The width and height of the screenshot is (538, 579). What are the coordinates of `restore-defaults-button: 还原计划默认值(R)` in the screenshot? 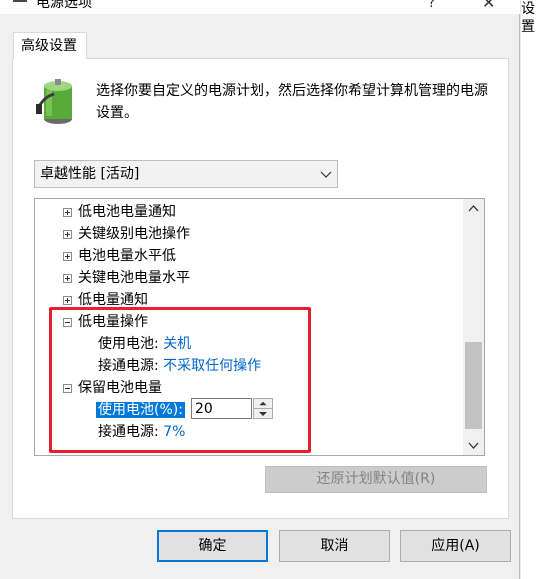 It's located at (376, 479).